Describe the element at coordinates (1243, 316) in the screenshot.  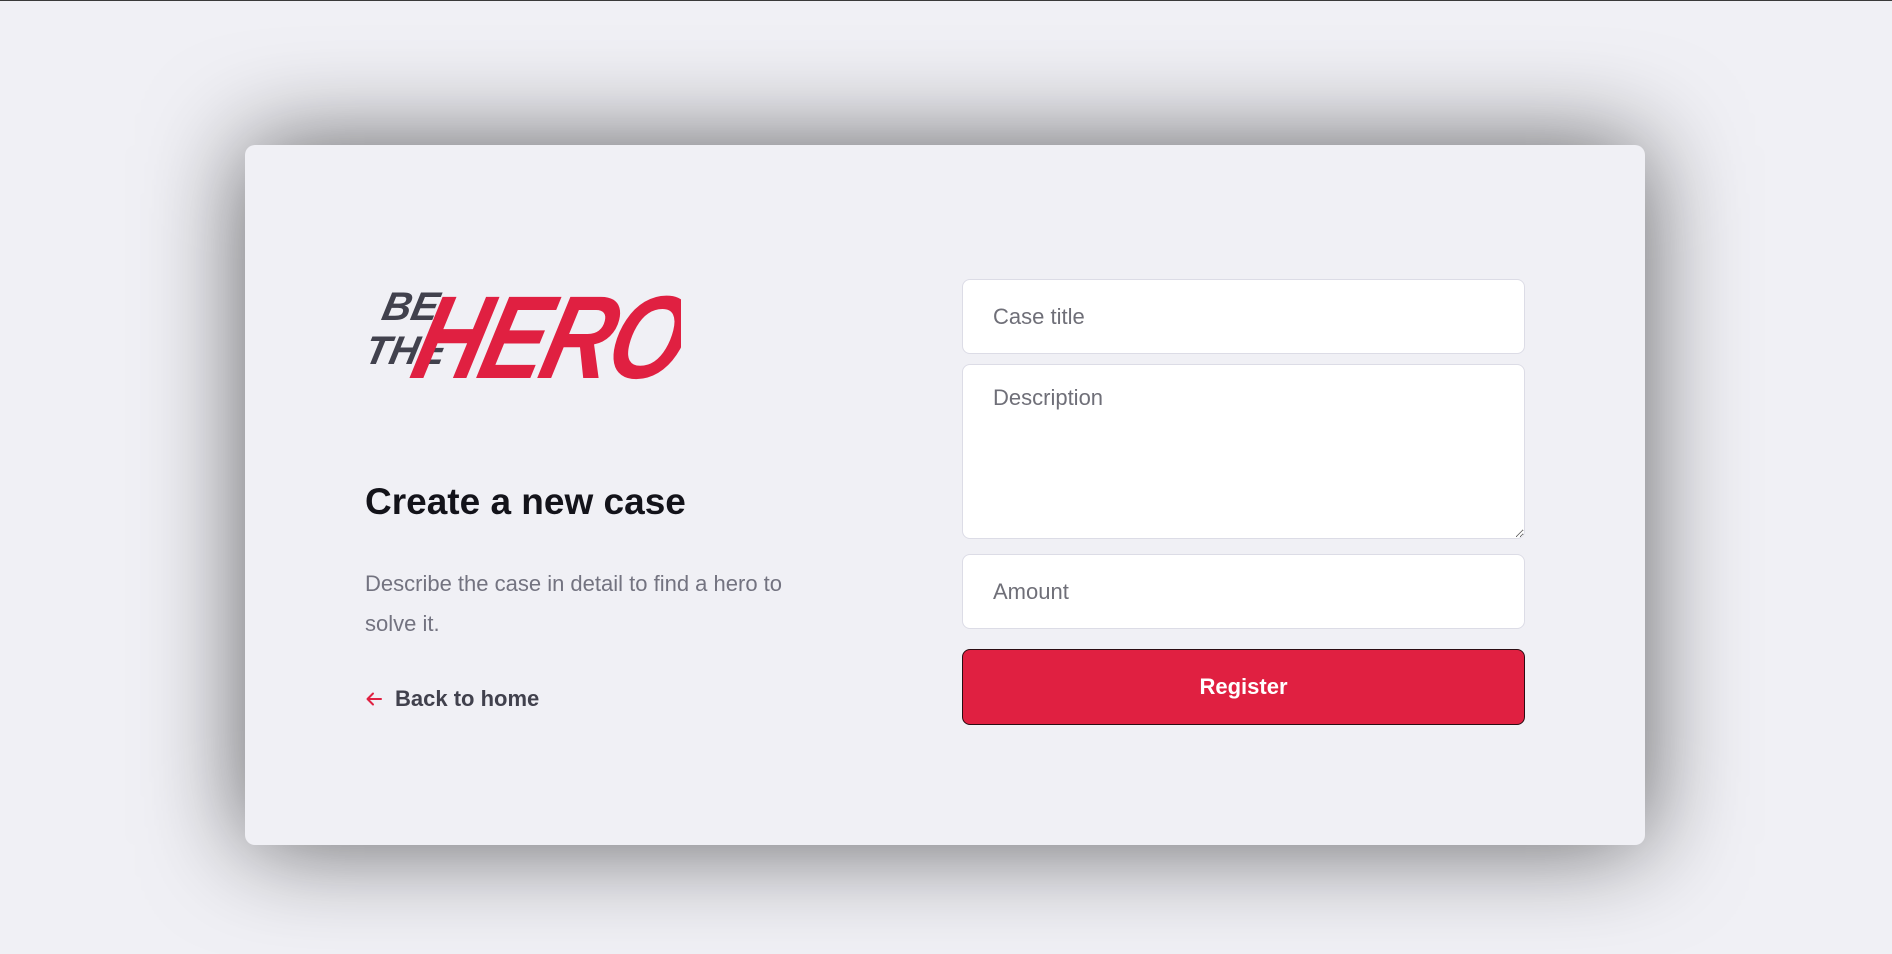
I see `case-title-input` at that location.